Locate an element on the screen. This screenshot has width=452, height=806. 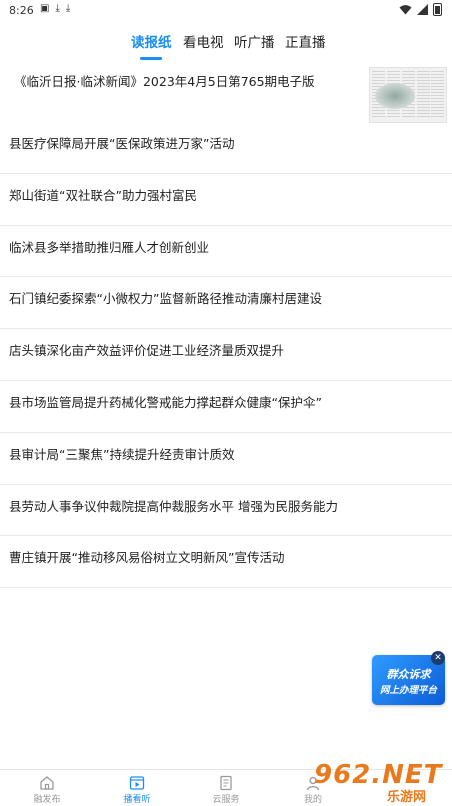
nav-item-service: 云服务 is located at coordinates (226, 788).